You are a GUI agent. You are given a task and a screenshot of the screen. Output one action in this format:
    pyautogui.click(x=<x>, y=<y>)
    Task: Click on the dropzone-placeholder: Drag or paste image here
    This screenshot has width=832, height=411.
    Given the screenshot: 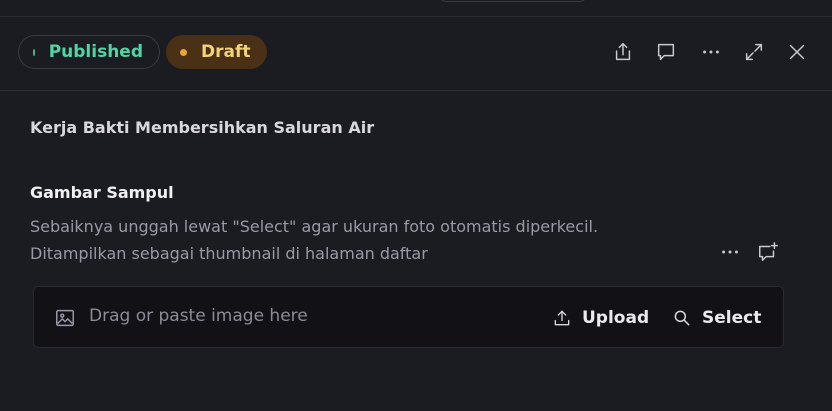 What is the action you would take?
    pyautogui.click(x=198, y=316)
    